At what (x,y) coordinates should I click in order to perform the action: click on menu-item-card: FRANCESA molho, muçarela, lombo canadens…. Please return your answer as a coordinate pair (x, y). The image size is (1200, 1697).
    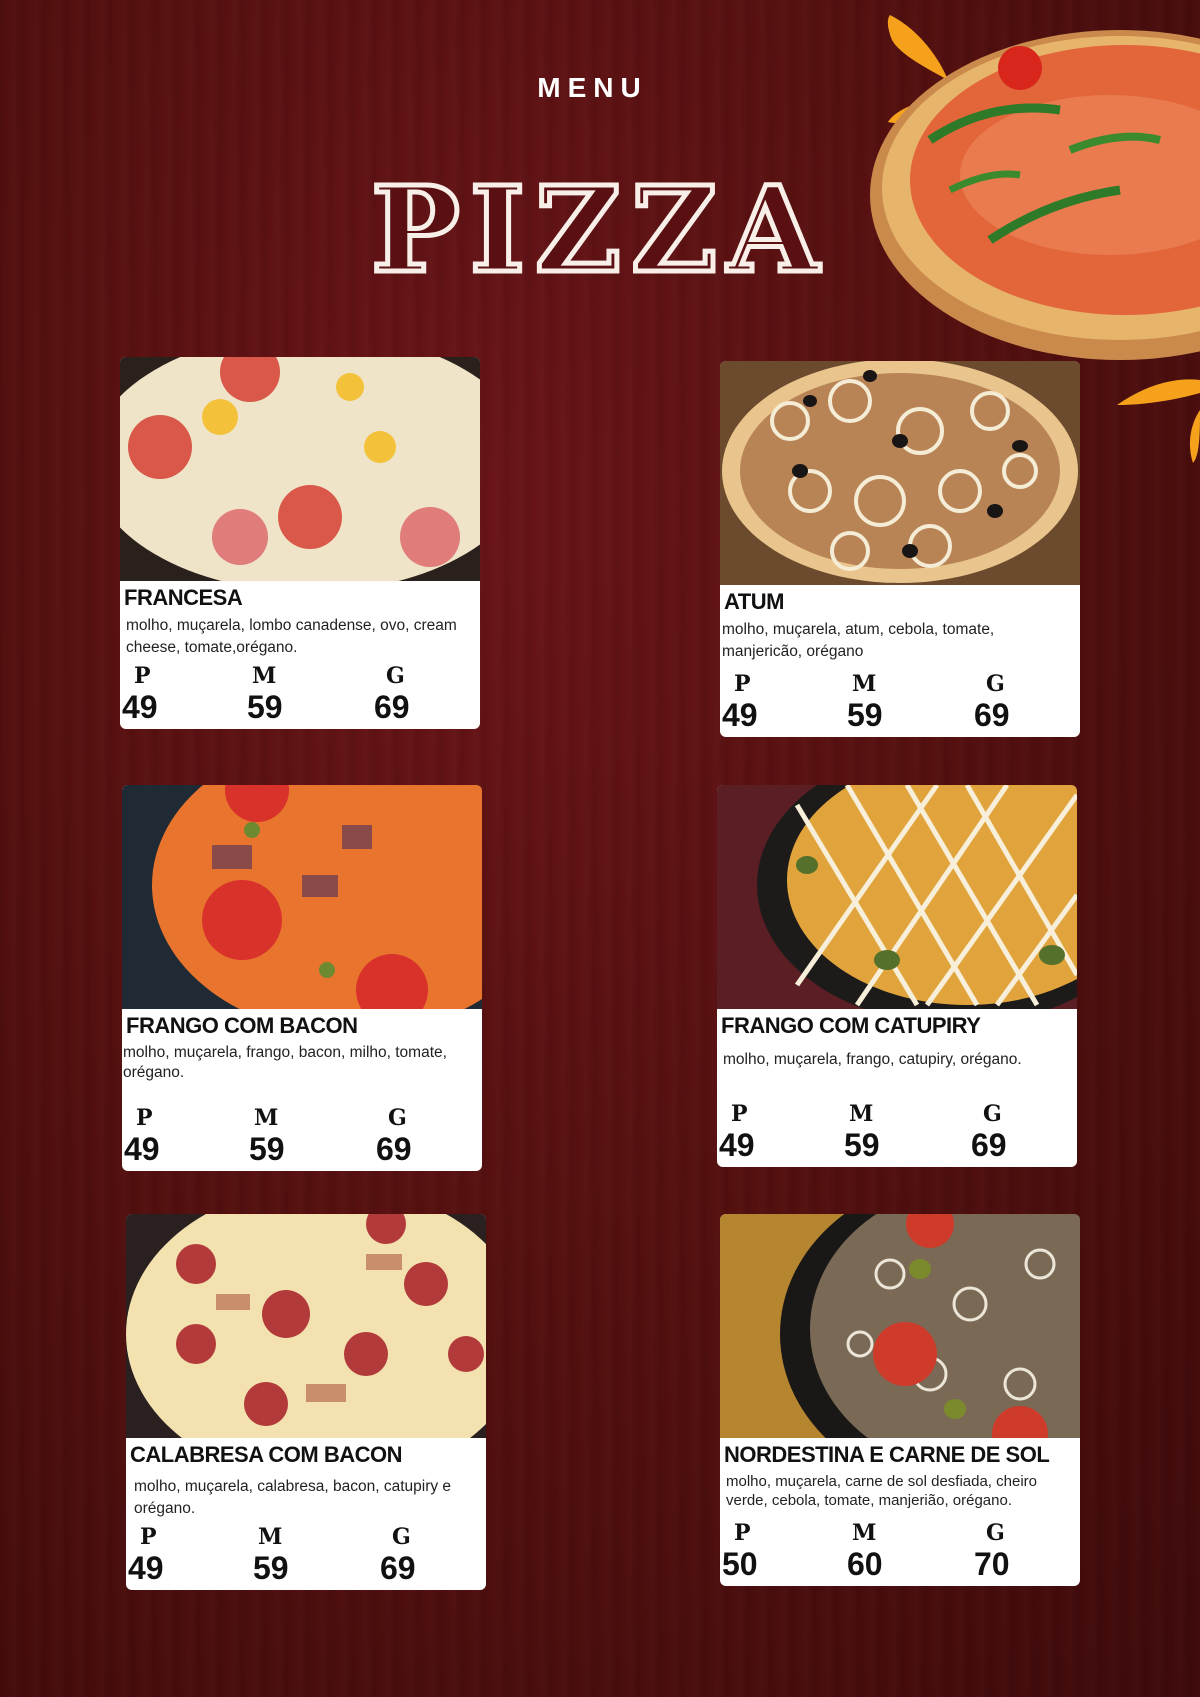
    Looking at the image, I should click on (300, 543).